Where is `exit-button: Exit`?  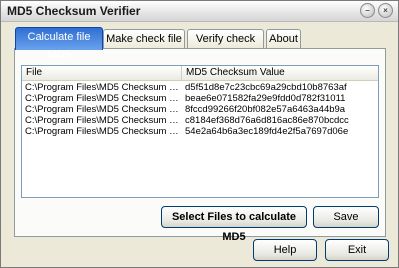 exit-button: Exit is located at coordinates (357, 250).